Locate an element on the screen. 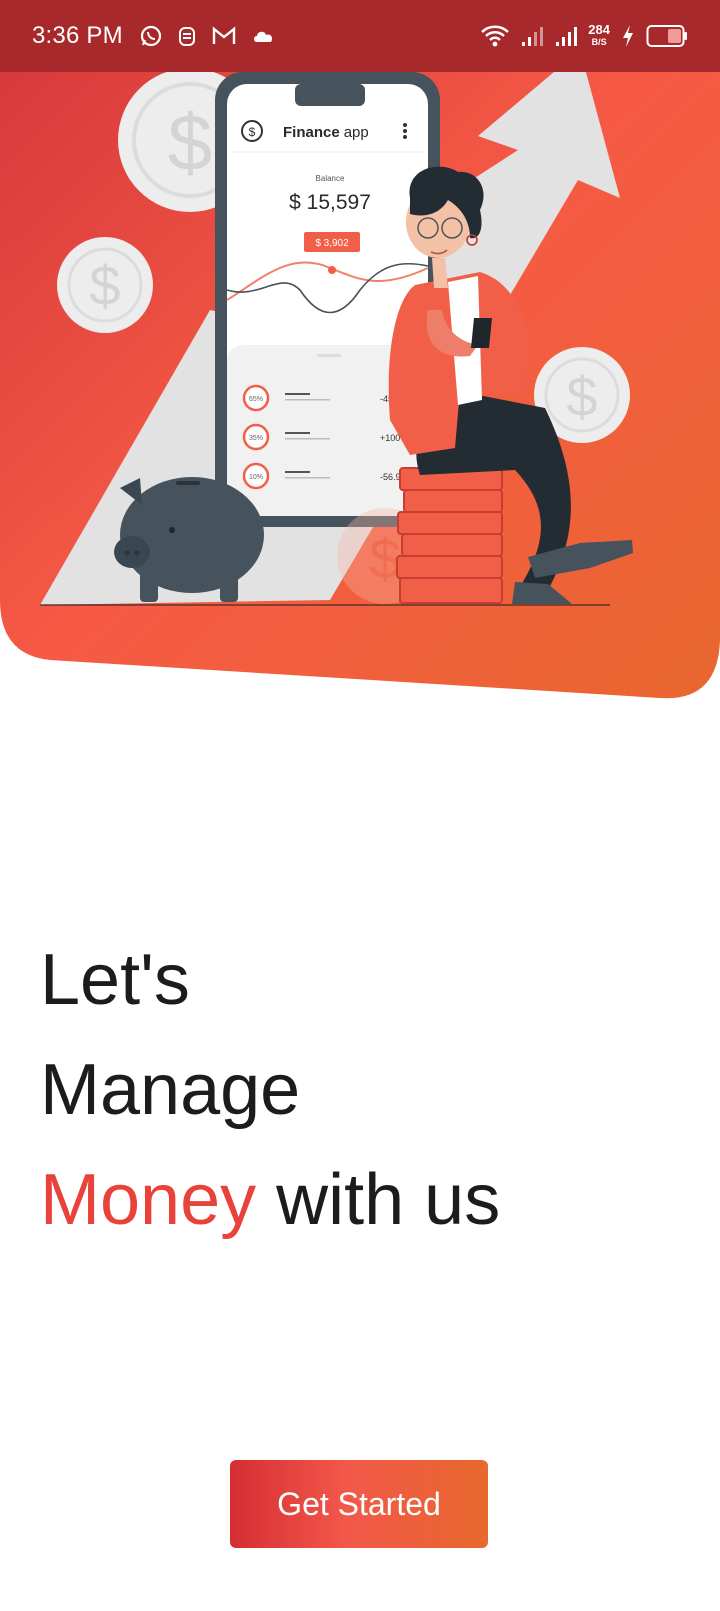 The width and height of the screenshot is (720, 1611). svg-text:Financeapp: Finance app is located at coordinates (326, 132).